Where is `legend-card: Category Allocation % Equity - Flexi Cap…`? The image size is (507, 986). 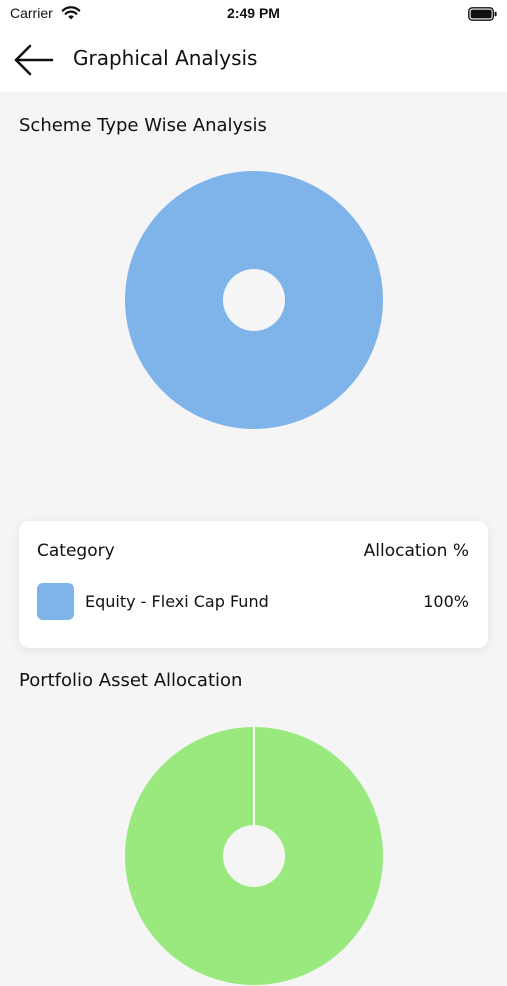
legend-card: Category Allocation % Equity - Flexi Cap… is located at coordinates (253, 584).